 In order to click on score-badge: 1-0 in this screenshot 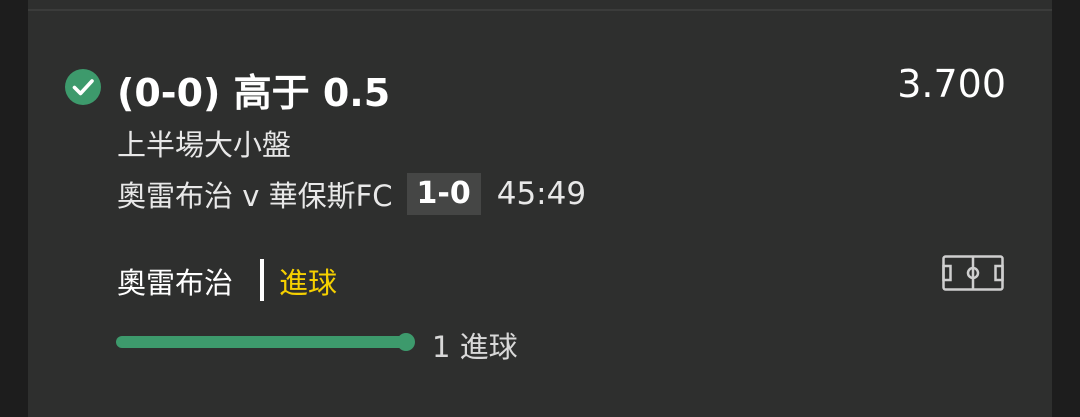, I will do `click(443, 194)`.